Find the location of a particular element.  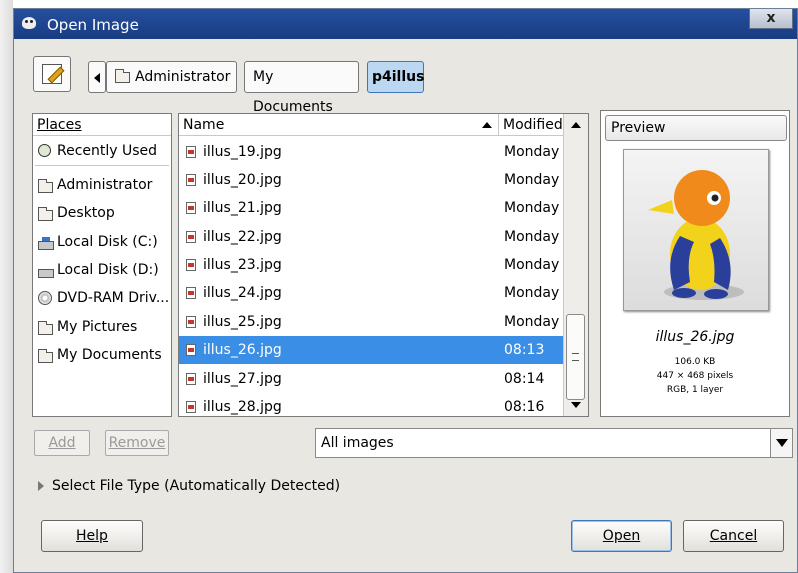

place-local-disk-c: Local Disk (C:) is located at coordinates (102, 242).